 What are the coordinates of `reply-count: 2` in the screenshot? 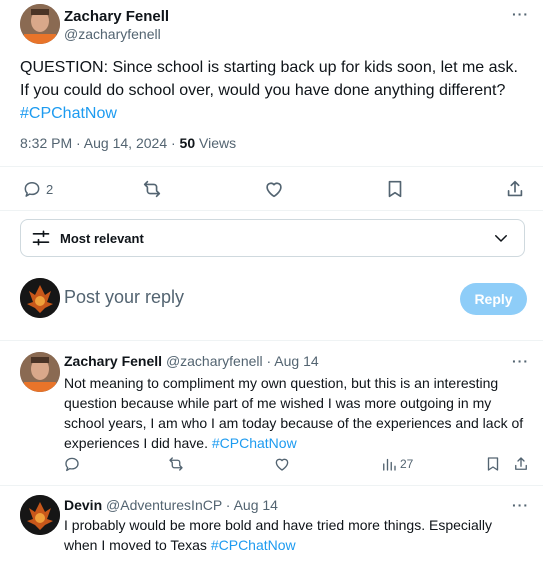 It's located at (50, 189).